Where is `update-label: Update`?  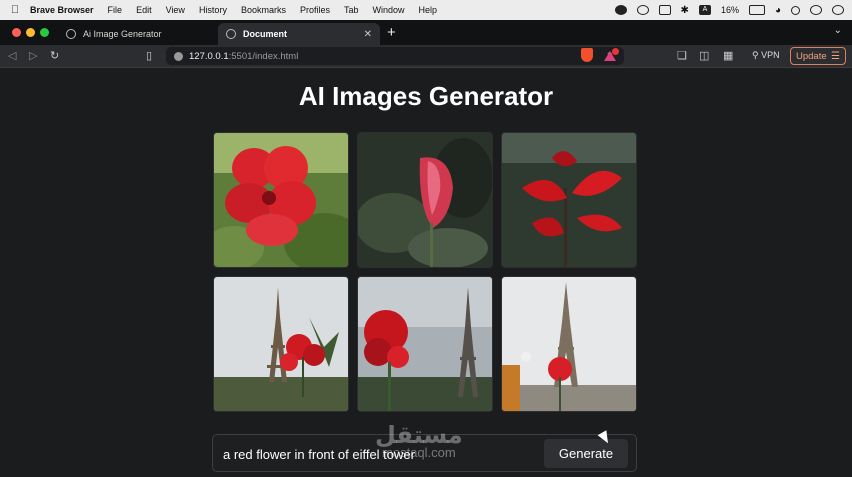 update-label: Update is located at coordinates (811, 56).